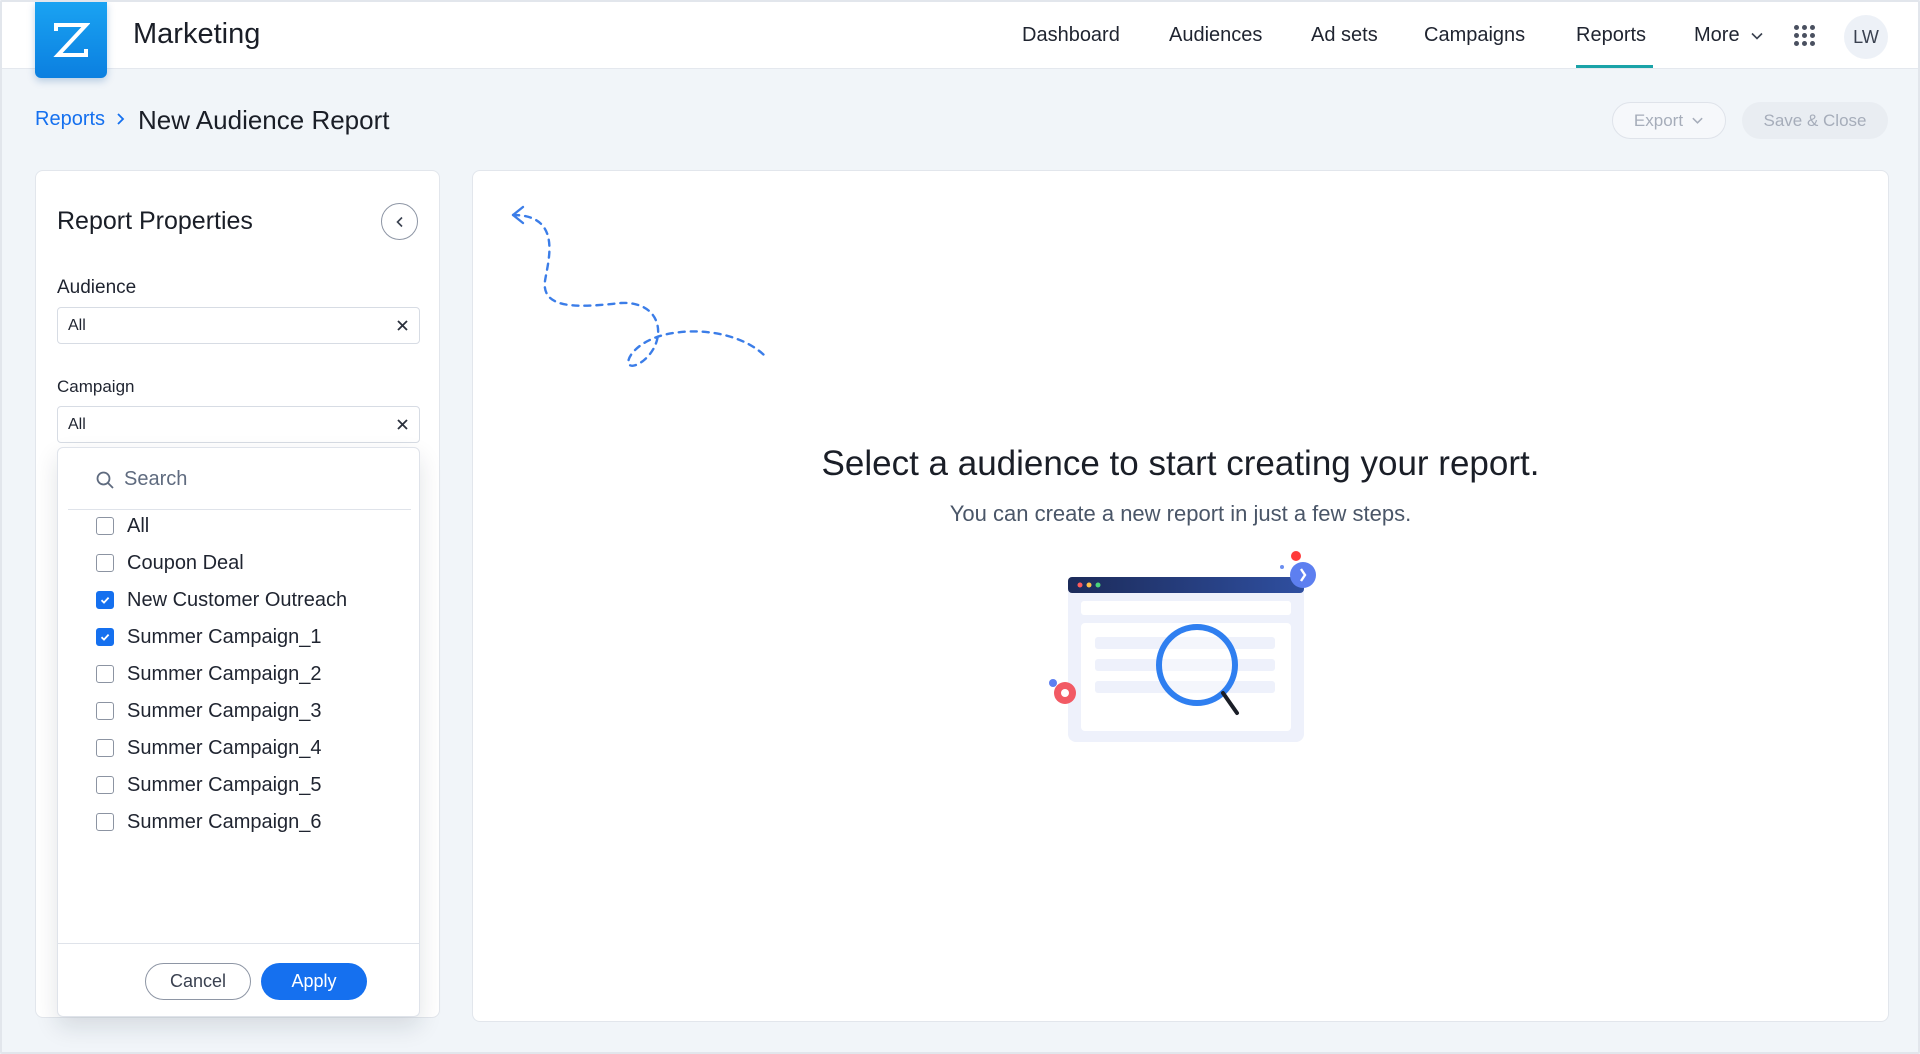 Image resolution: width=1920 pixels, height=1054 pixels. I want to click on breadcrumb-reports-link: Reports, so click(70, 119).